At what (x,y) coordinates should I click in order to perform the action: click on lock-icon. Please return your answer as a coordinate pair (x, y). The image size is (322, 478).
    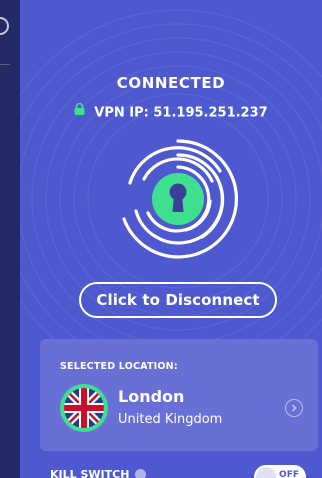
    Looking at the image, I should click on (79, 110).